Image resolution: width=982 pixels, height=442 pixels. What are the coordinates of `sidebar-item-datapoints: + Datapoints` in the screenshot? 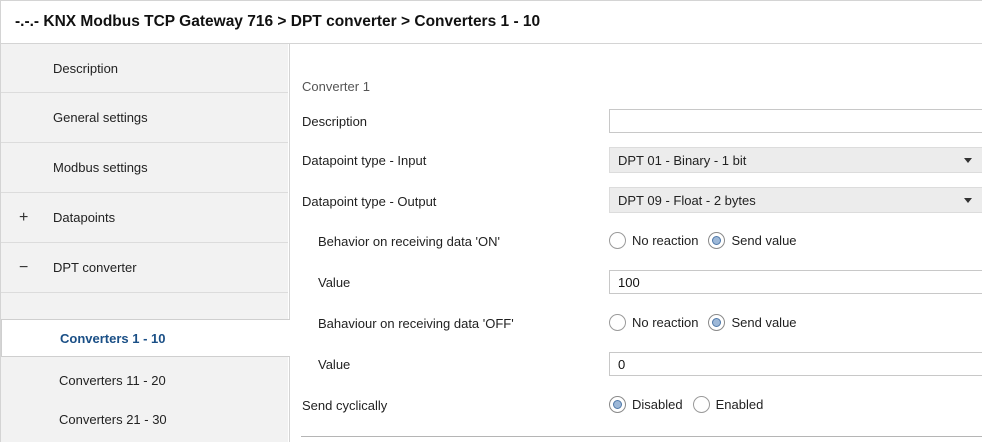 It's located at (144, 218).